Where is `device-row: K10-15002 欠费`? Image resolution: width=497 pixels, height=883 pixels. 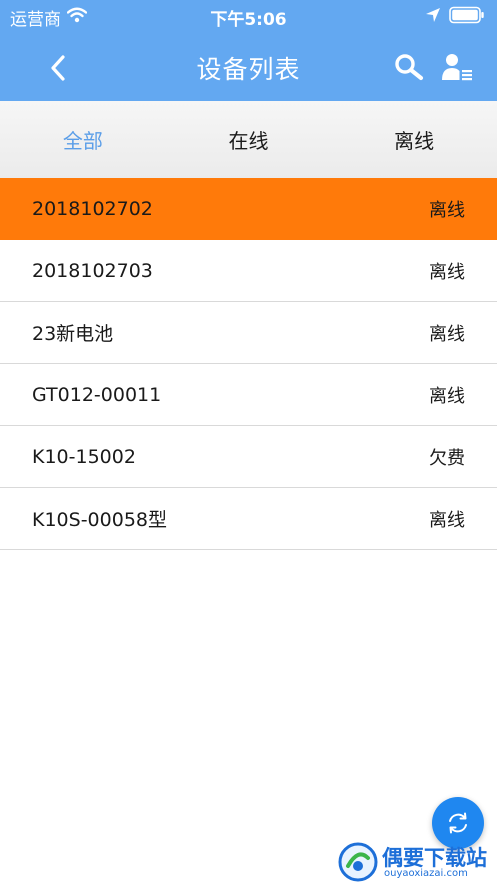
device-row: K10-15002 欠费 is located at coordinates (248, 457).